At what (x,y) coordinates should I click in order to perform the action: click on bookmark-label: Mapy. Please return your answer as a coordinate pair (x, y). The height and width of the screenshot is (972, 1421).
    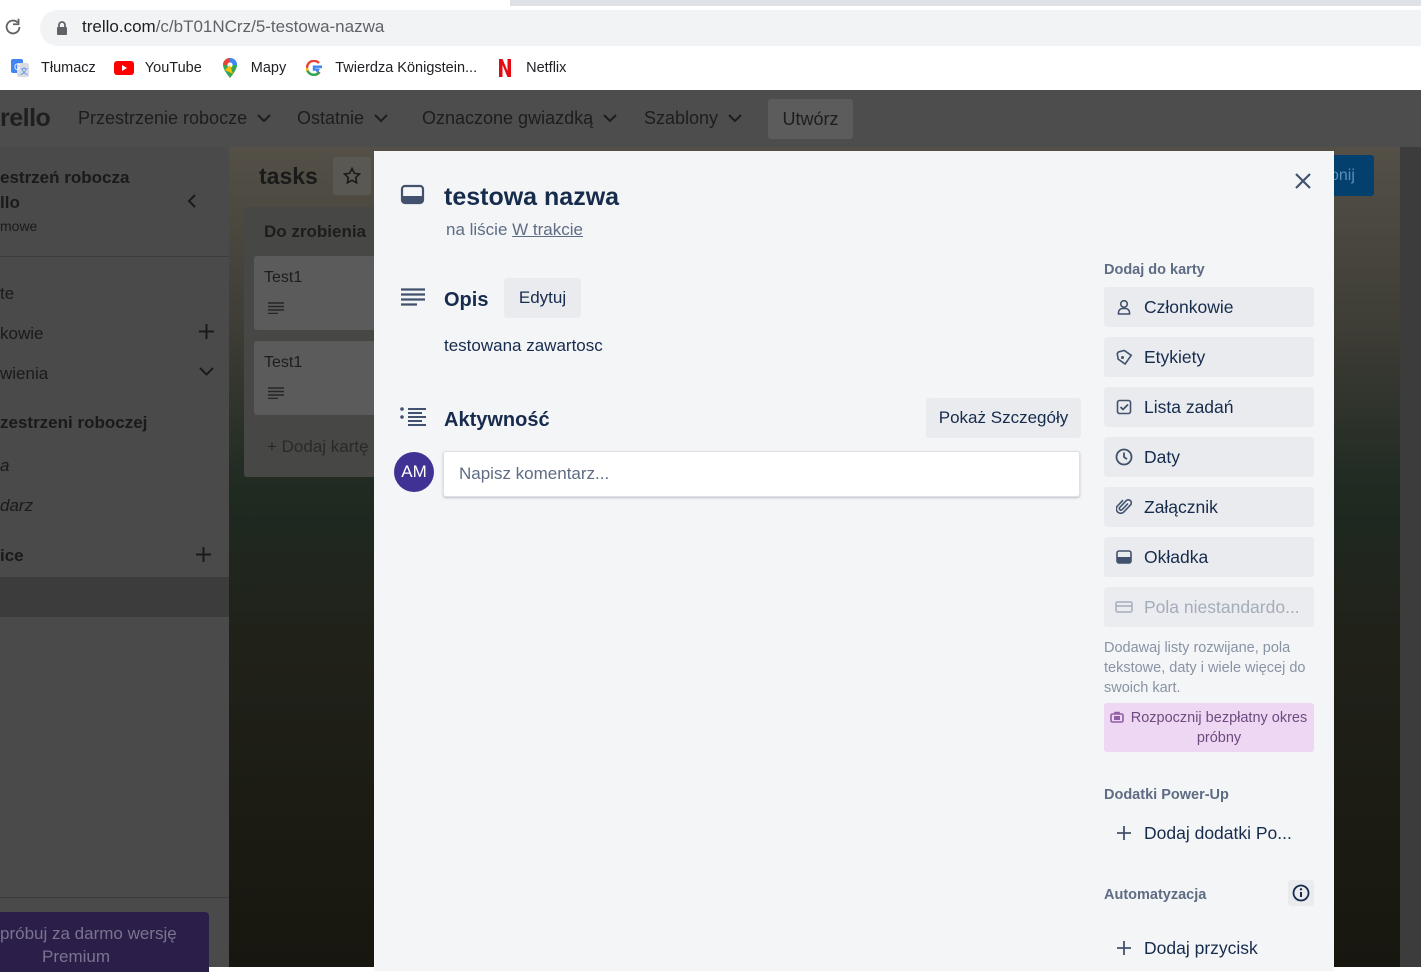
    Looking at the image, I should click on (268, 68).